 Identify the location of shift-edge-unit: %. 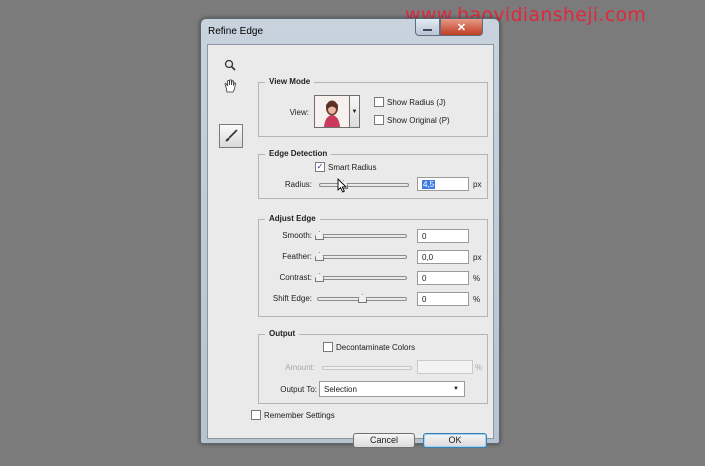
(477, 299).